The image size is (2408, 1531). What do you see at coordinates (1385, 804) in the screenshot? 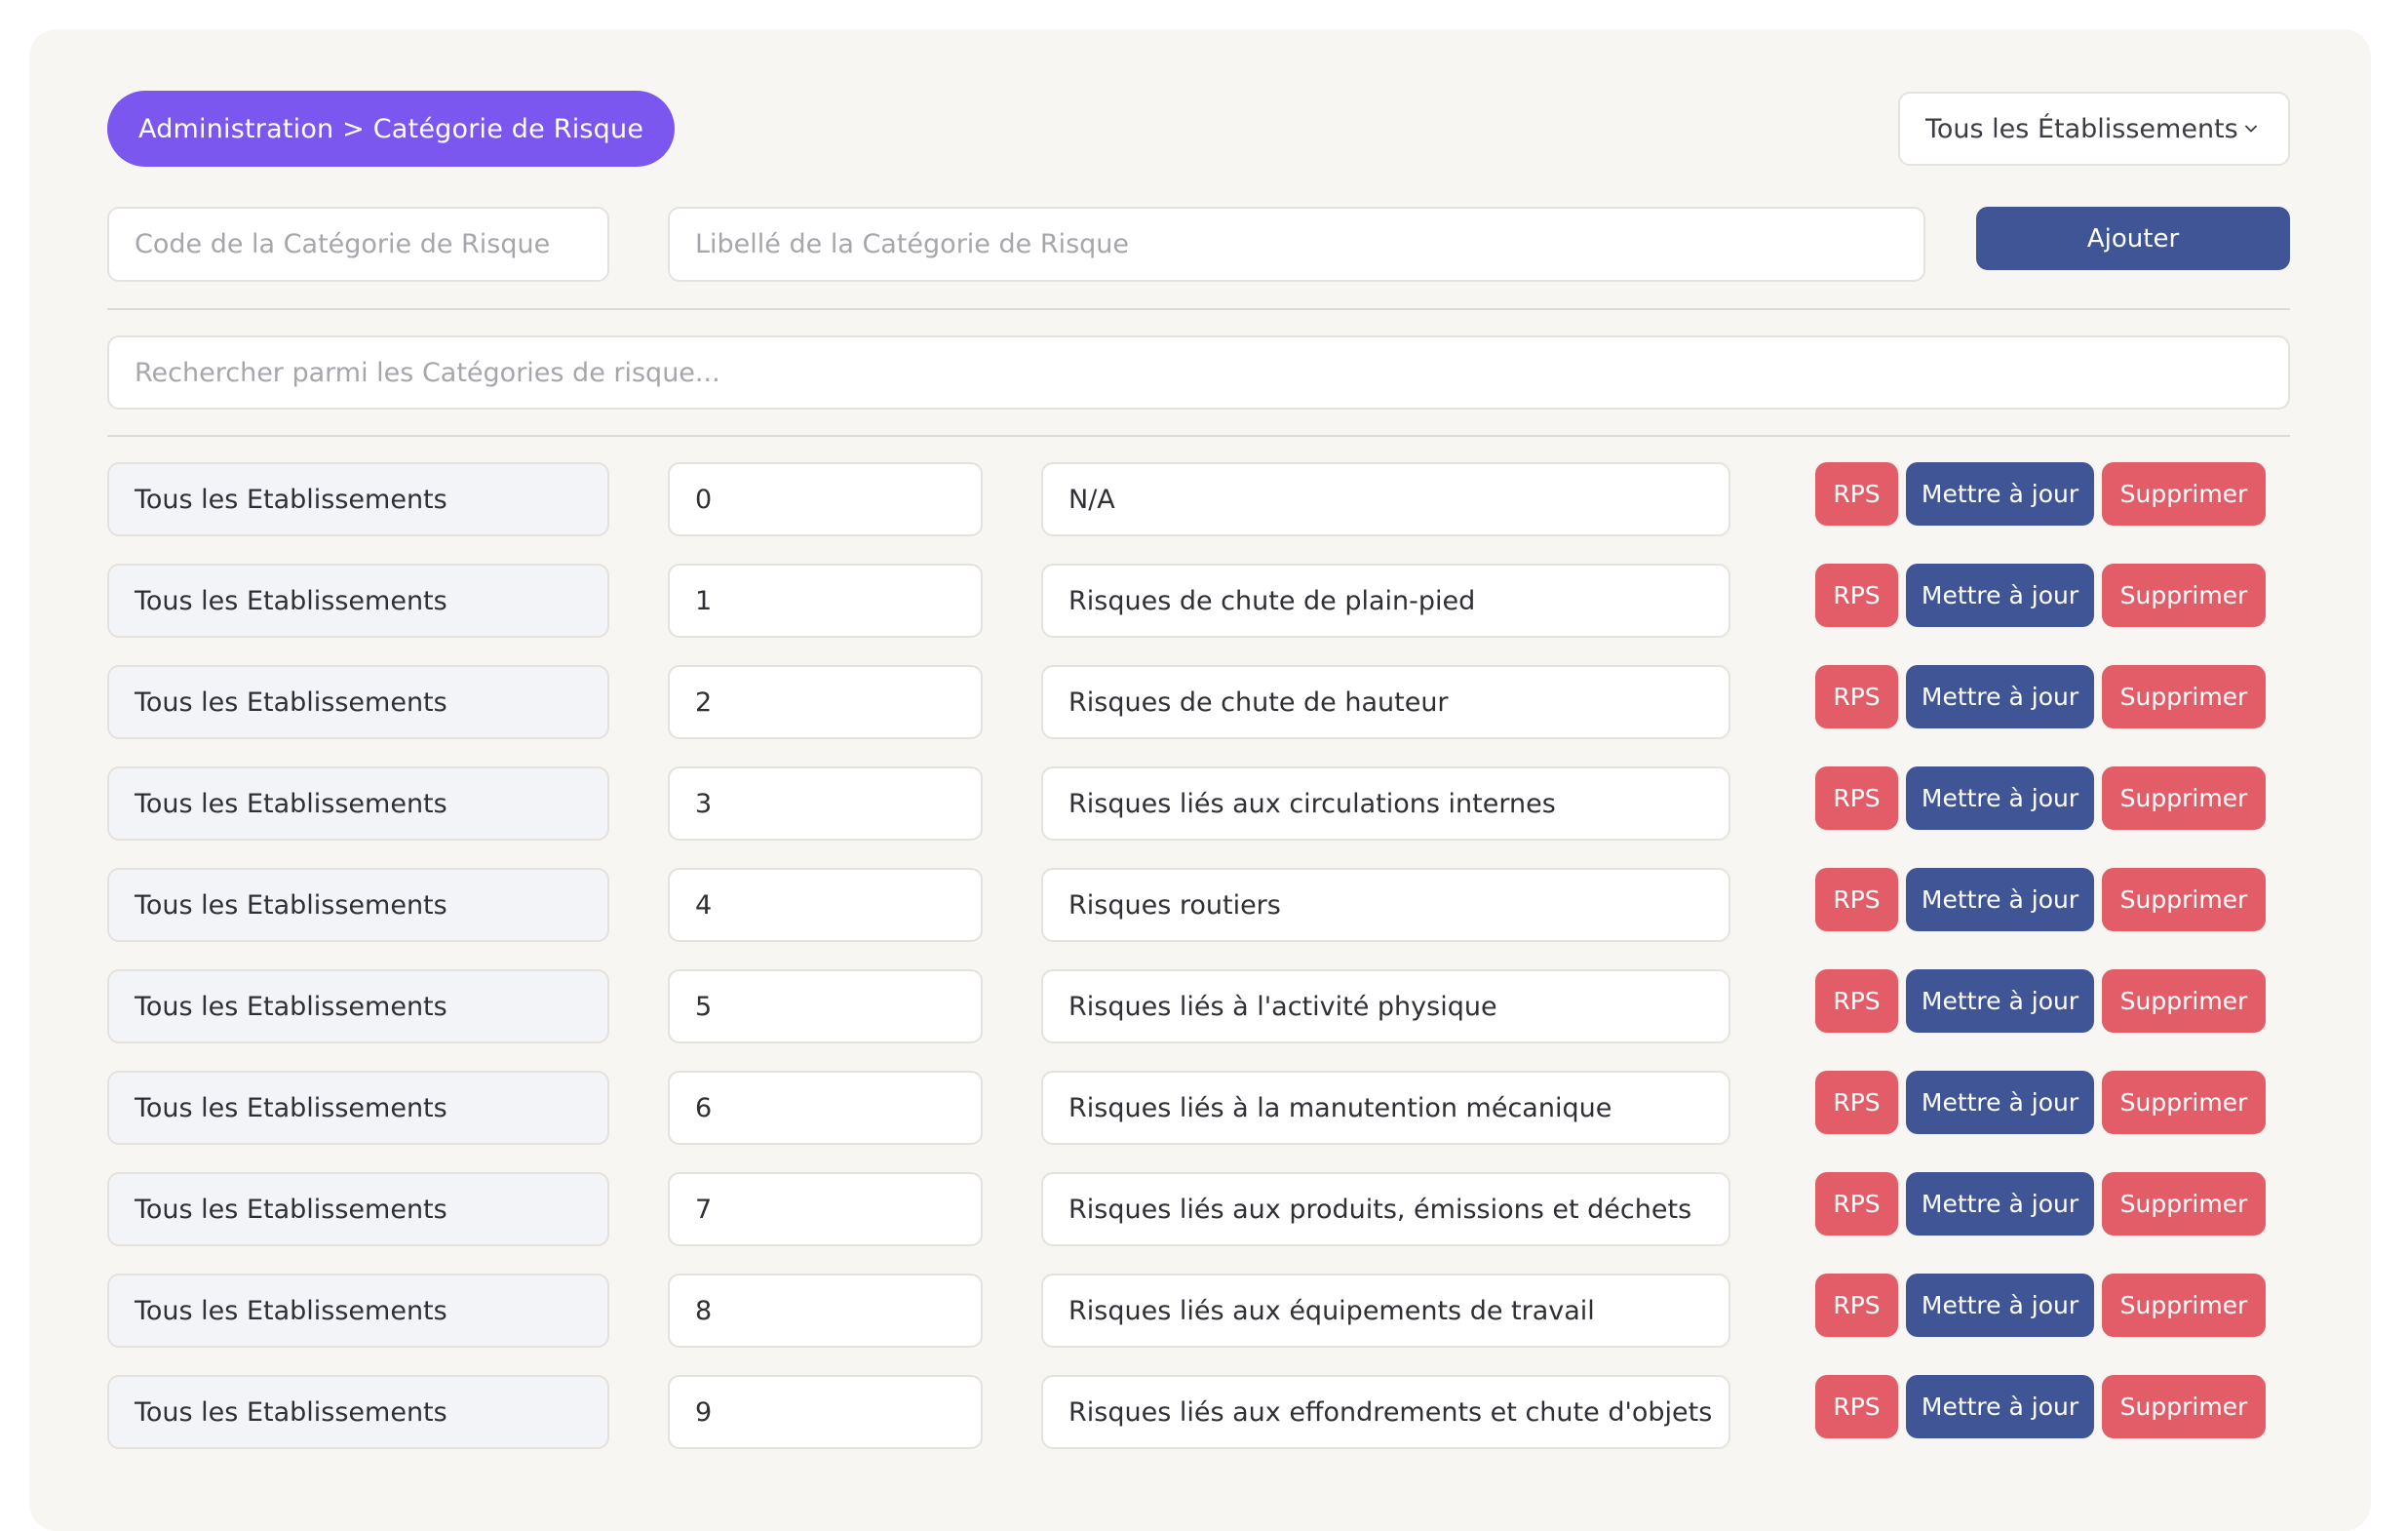
I see `row-label-field: Risques liés aux circulations internes` at bounding box center [1385, 804].